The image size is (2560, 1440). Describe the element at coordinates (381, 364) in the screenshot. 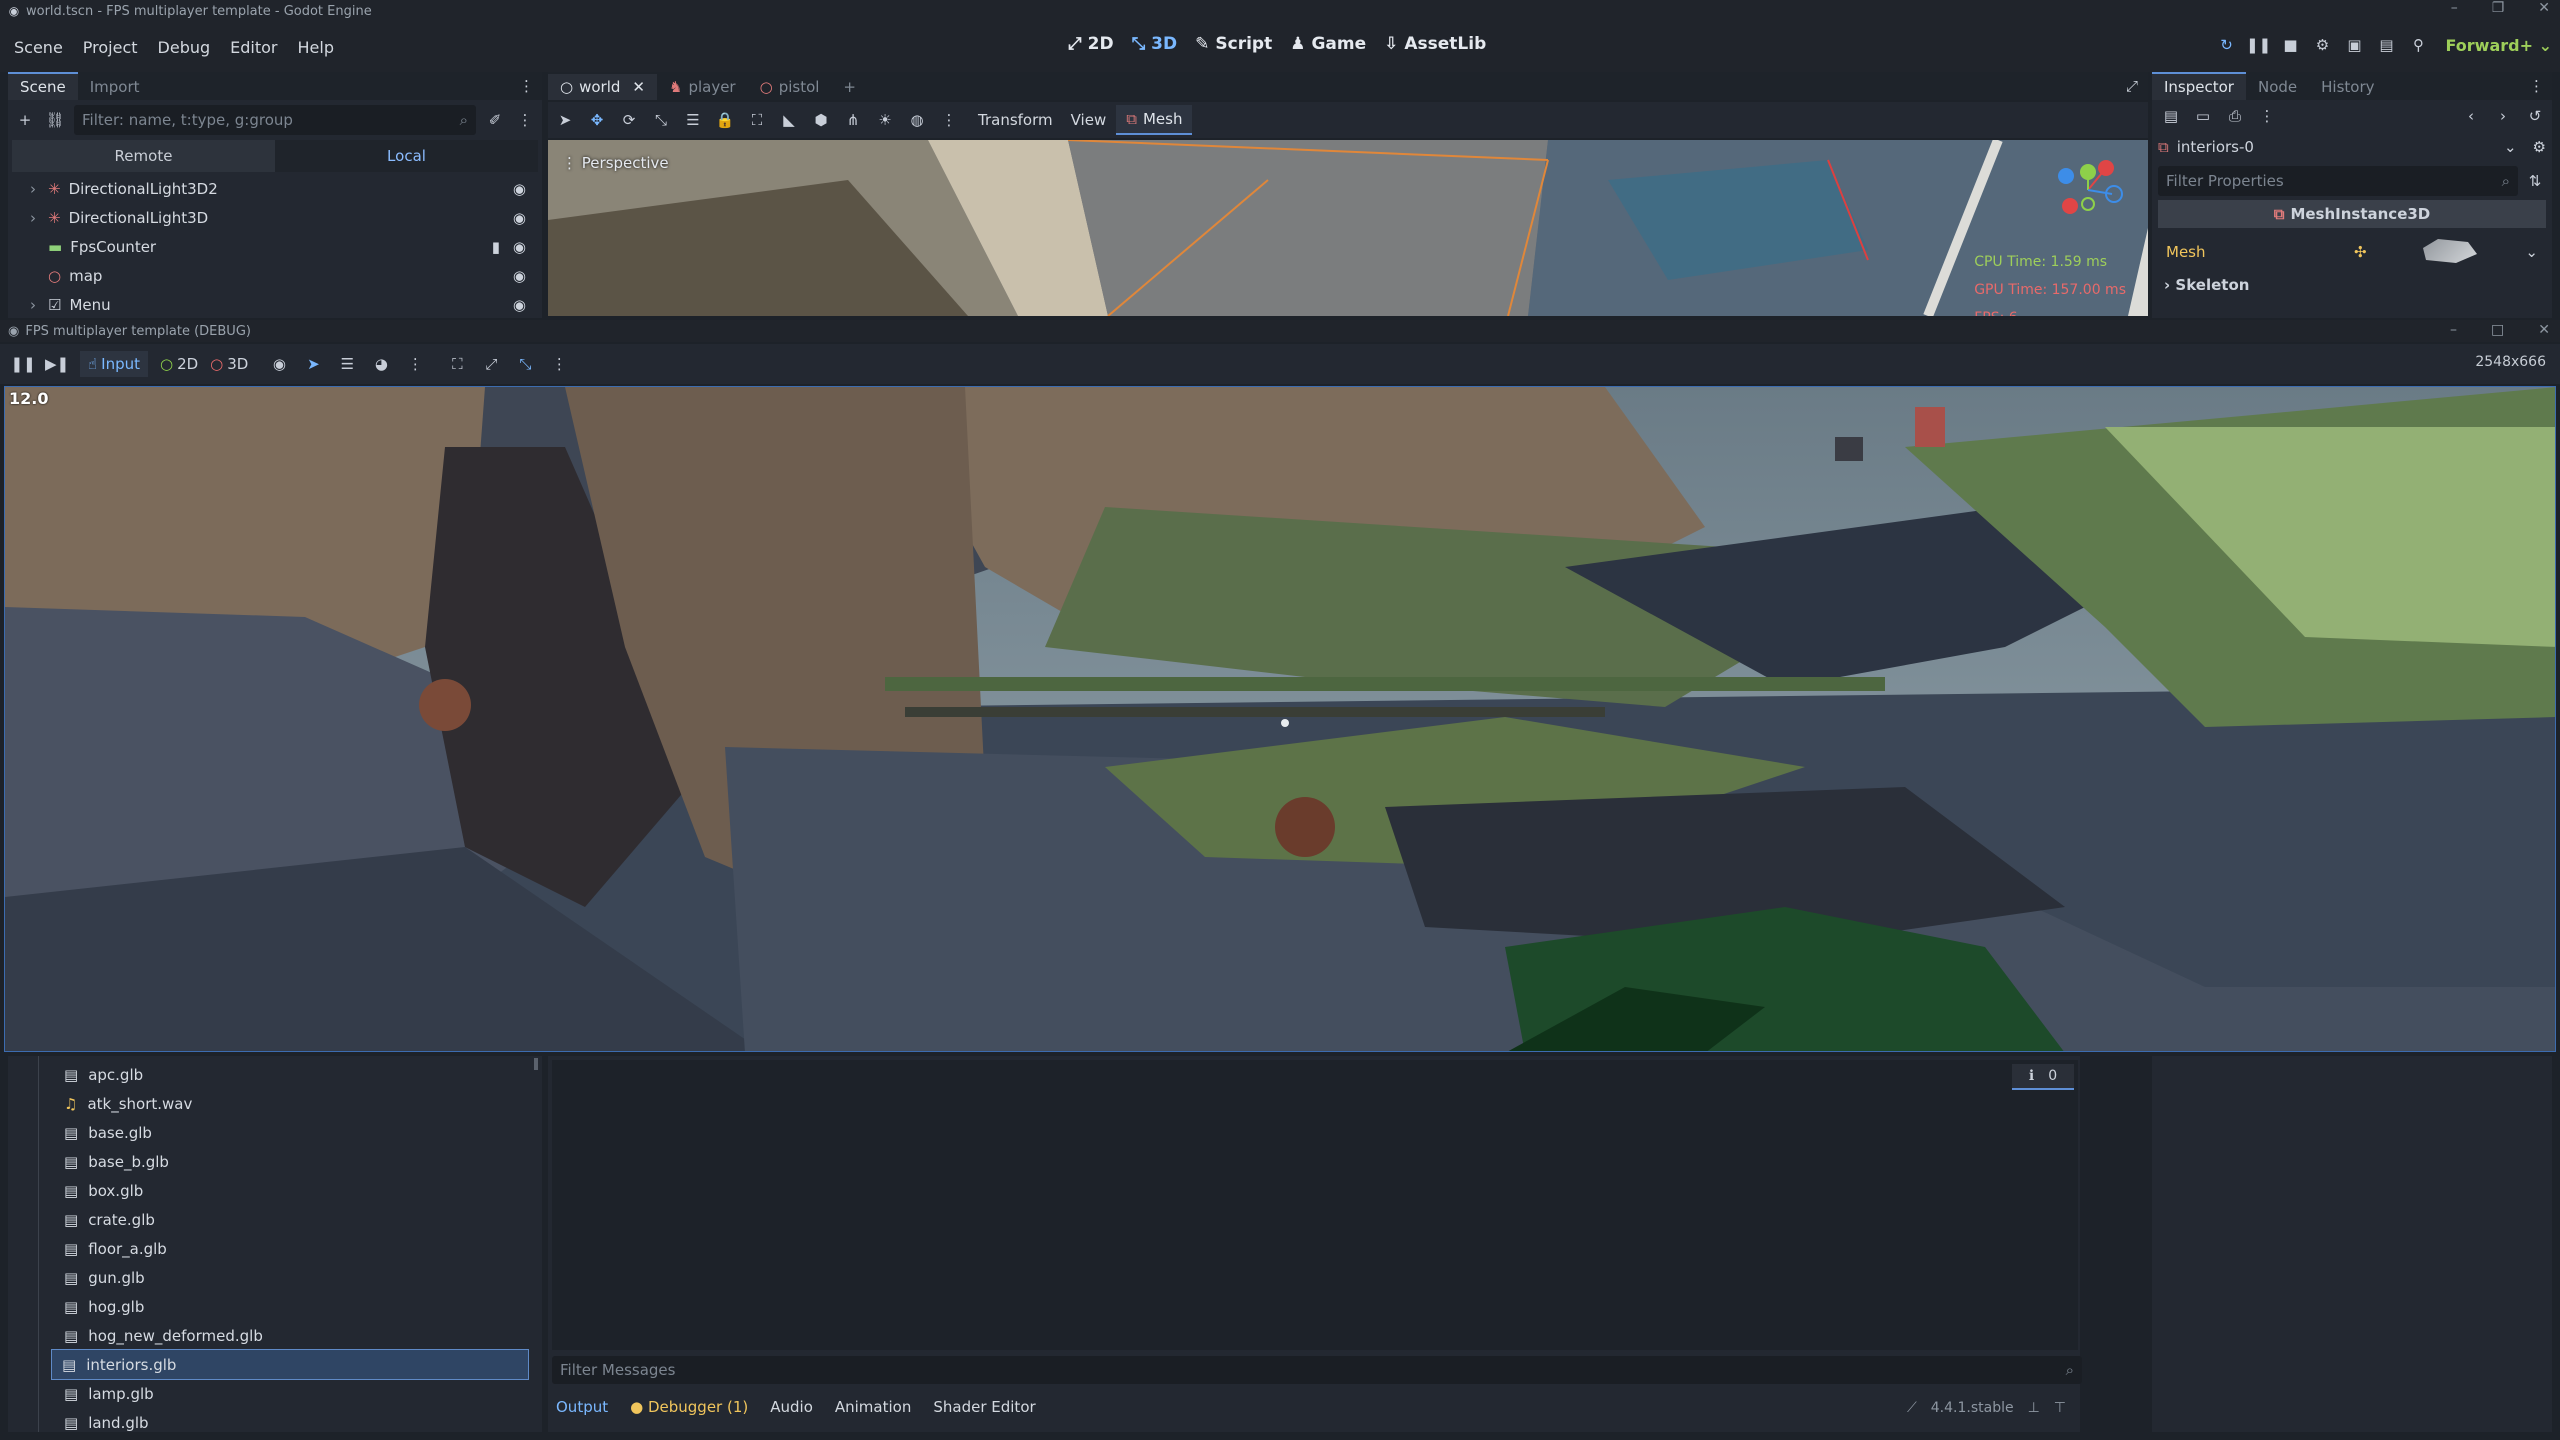

I see `camera-override-icon: ◕` at that location.